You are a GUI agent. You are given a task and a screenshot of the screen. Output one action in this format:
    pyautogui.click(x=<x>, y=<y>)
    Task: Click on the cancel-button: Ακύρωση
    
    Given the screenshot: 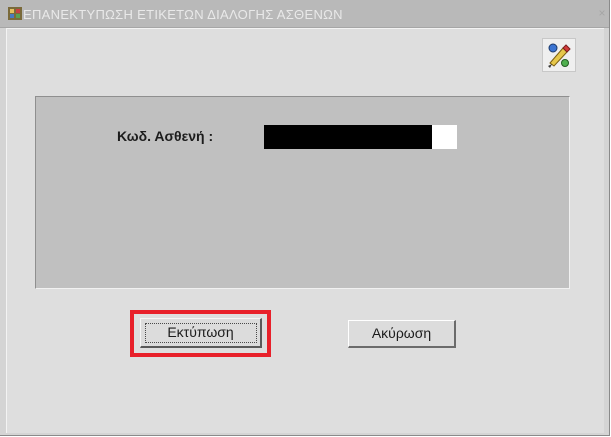 What is the action you would take?
    pyautogui.click(x=402, y=334)
    